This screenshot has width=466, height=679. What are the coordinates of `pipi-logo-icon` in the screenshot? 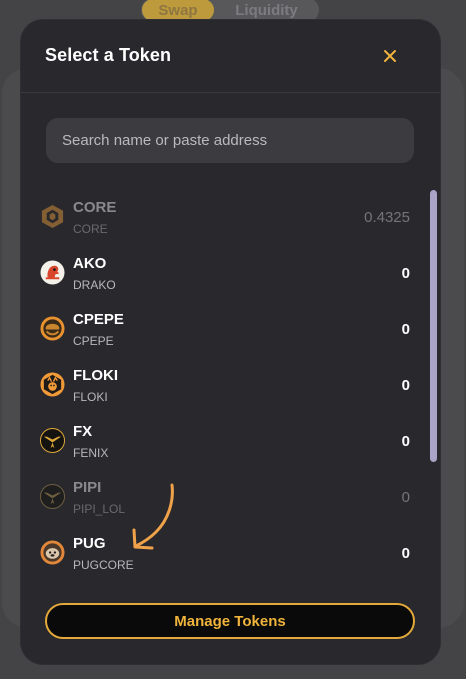 It's located at (52, 496).